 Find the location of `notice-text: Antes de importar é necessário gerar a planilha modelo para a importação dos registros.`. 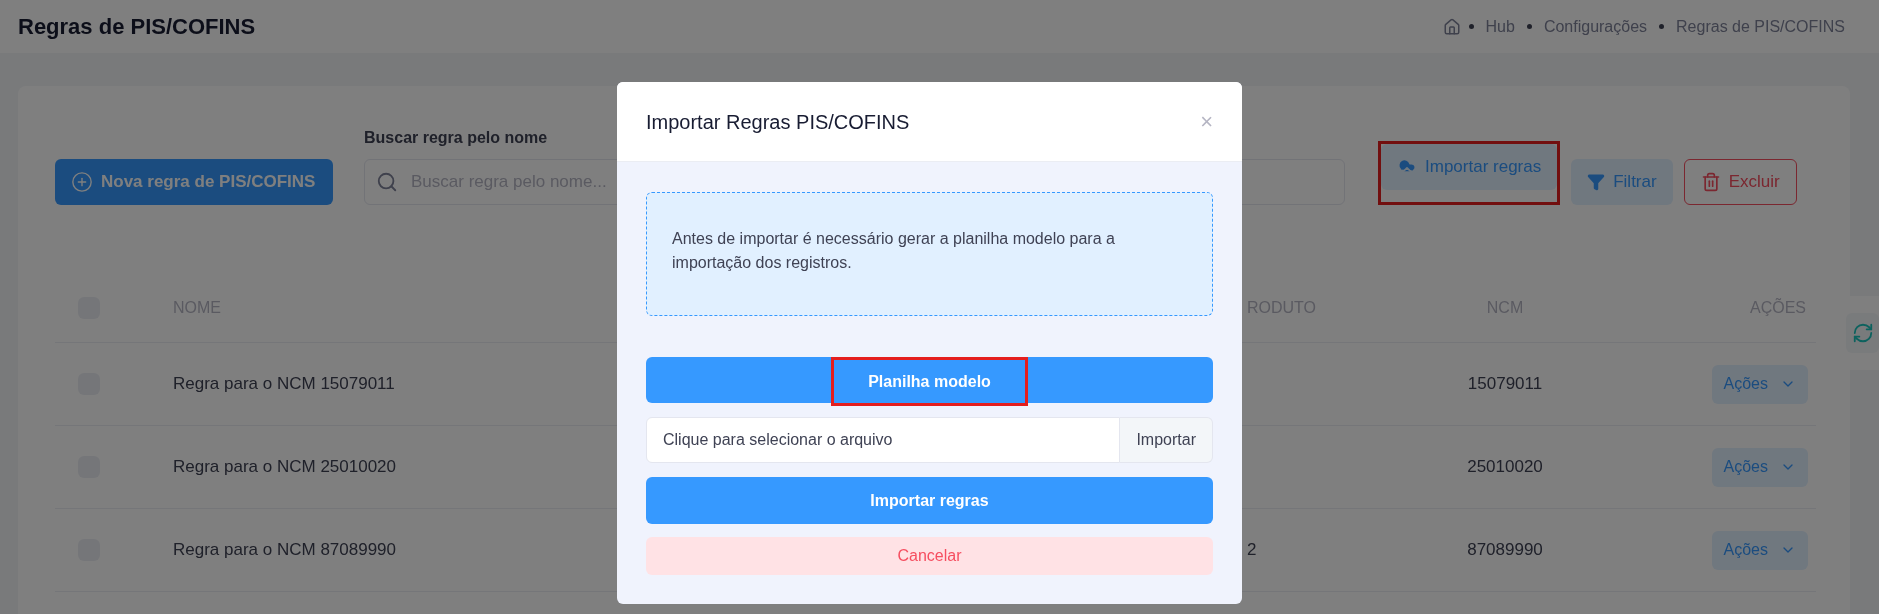

notice-text: Antes de importar é necessário gerar a planilha modelo para a importação dos registros. is located at coordinates (894, 251).